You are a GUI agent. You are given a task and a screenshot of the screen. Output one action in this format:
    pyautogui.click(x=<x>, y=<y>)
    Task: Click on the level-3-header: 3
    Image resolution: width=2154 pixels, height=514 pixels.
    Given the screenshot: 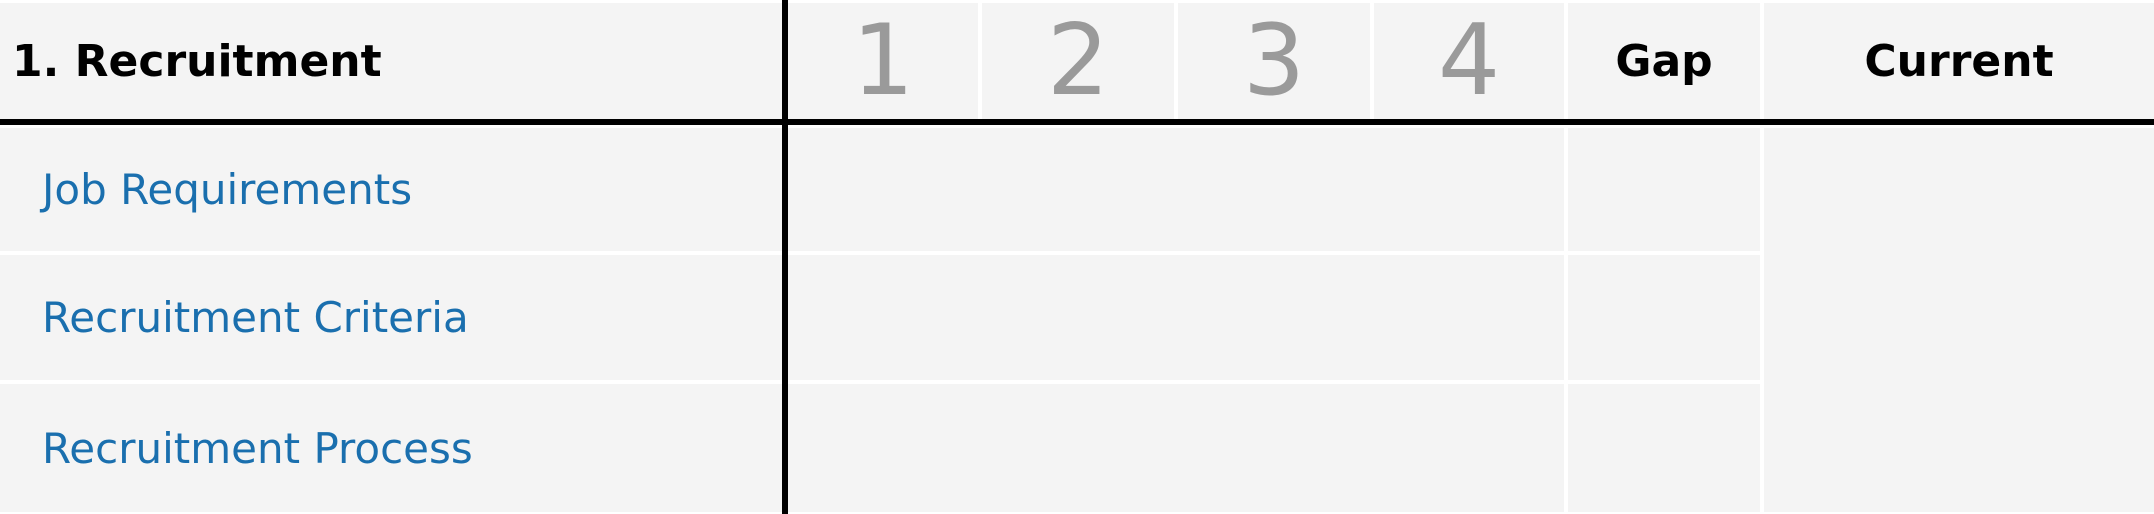 What is the action you would take?
    pyautogui.click(x=1274, y=61)
    